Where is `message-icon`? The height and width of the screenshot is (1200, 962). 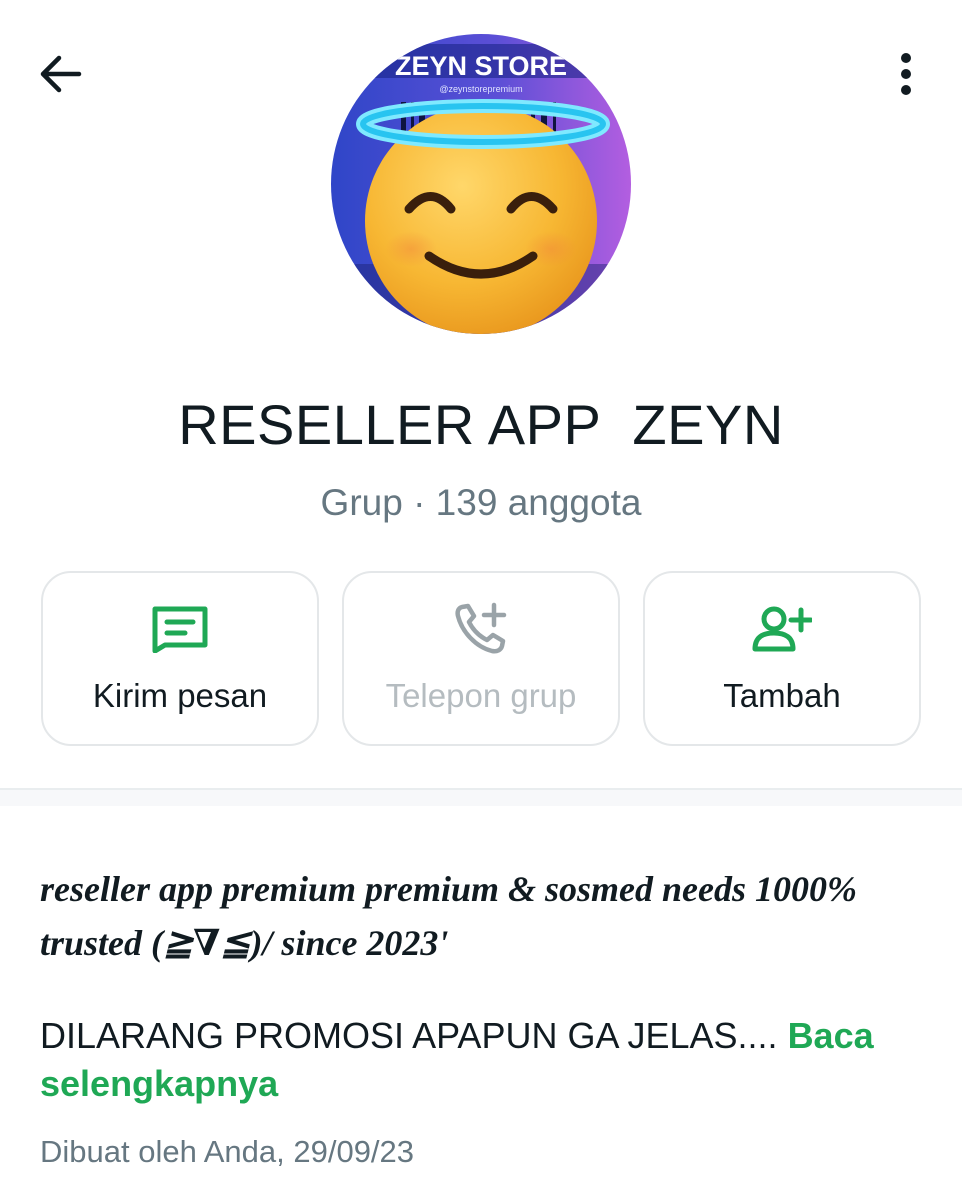
message-icon is located at coordinates (180, 629).